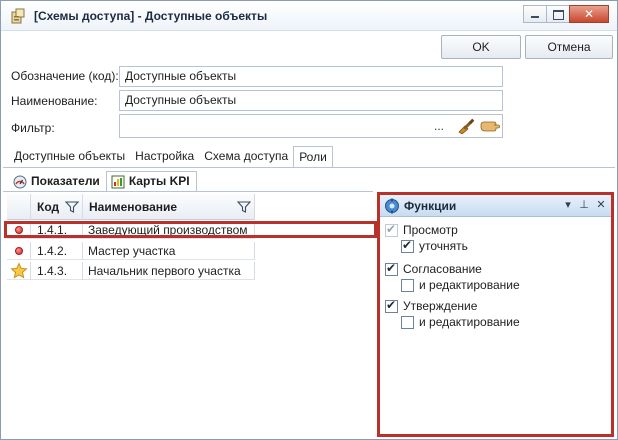  I want to click on pin-icon: ⊥, so click(584, 205).